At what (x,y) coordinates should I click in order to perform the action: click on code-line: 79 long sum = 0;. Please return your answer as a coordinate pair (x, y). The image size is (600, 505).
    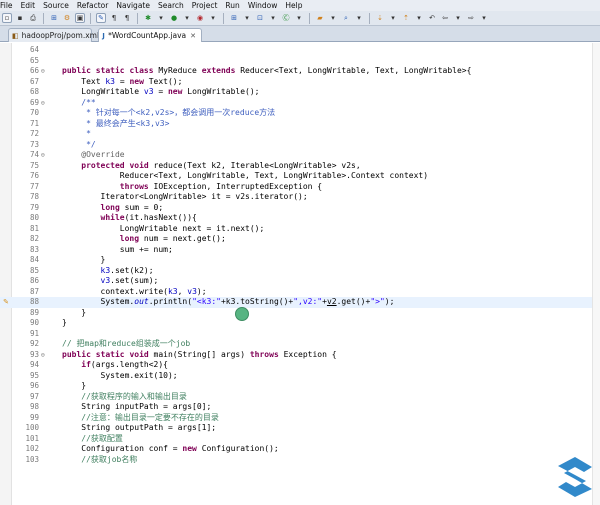
    Looking at the image, I should click on (300, 208).